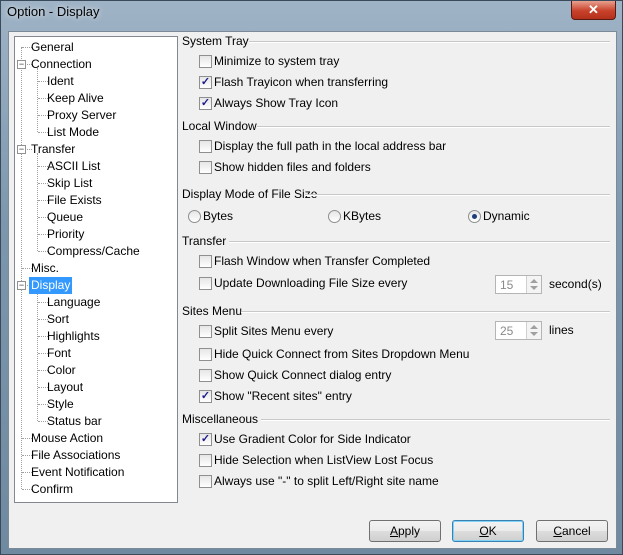 This screenshot has height=555, width=623. I want to click on title-bar: Option - Display ✕, so click(311, 13).